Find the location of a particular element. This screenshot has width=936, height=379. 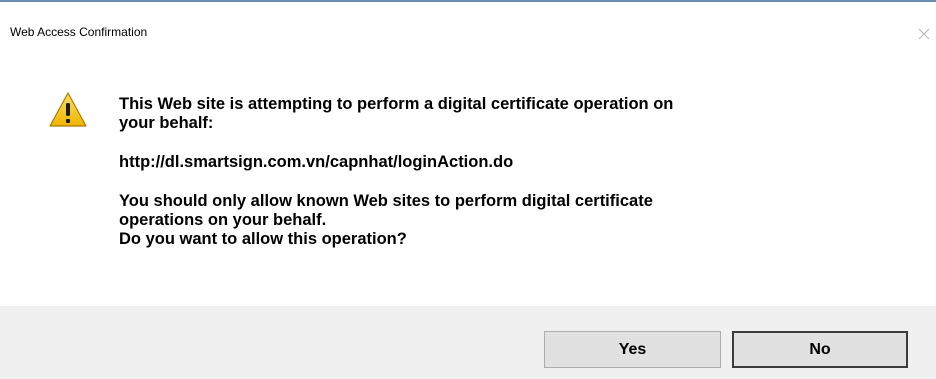

message-line-5: Do you want to allow this operation? is located at coordinates (263, 239).